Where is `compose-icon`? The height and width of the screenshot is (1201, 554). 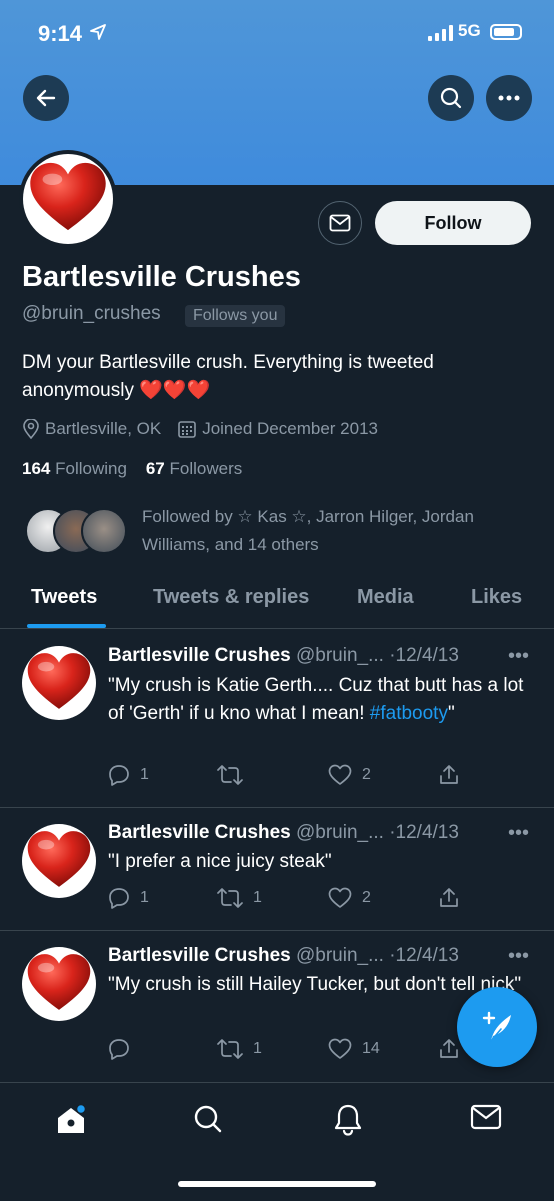 compose-icon is located at coordinates (496, 1026).